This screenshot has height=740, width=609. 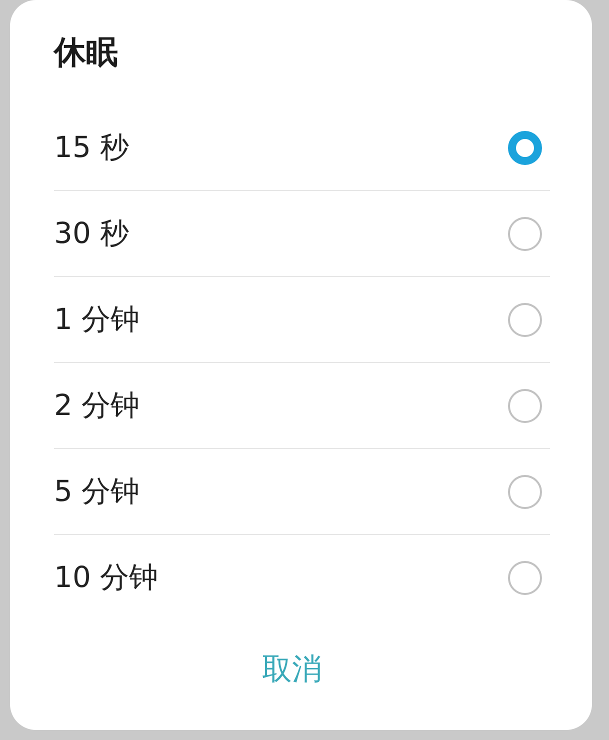 What do you see at coordinates (302, 148) in the screenshot?
I see `option-item: 15 秒` at bounding box center [302, 148].